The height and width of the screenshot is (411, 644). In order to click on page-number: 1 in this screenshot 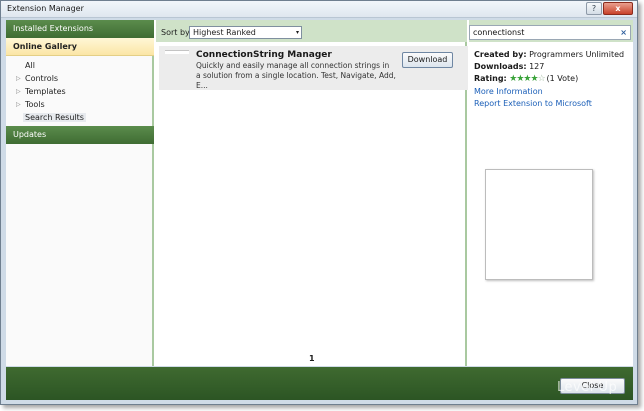, I will do `click(312, 358)`.